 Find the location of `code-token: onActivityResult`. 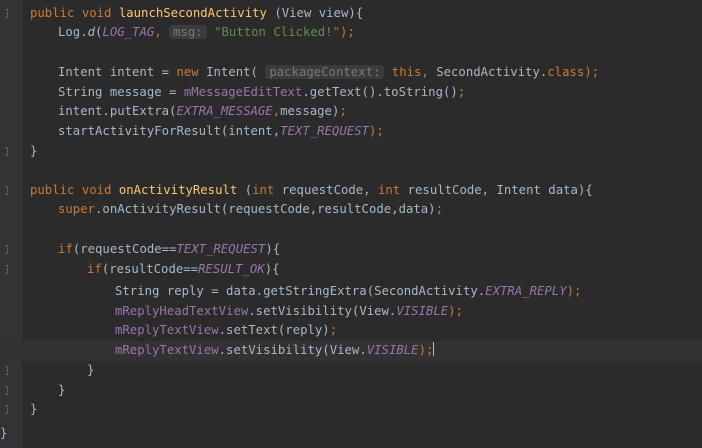

code-token: onActivityResult is located at coordinates (178, 190).